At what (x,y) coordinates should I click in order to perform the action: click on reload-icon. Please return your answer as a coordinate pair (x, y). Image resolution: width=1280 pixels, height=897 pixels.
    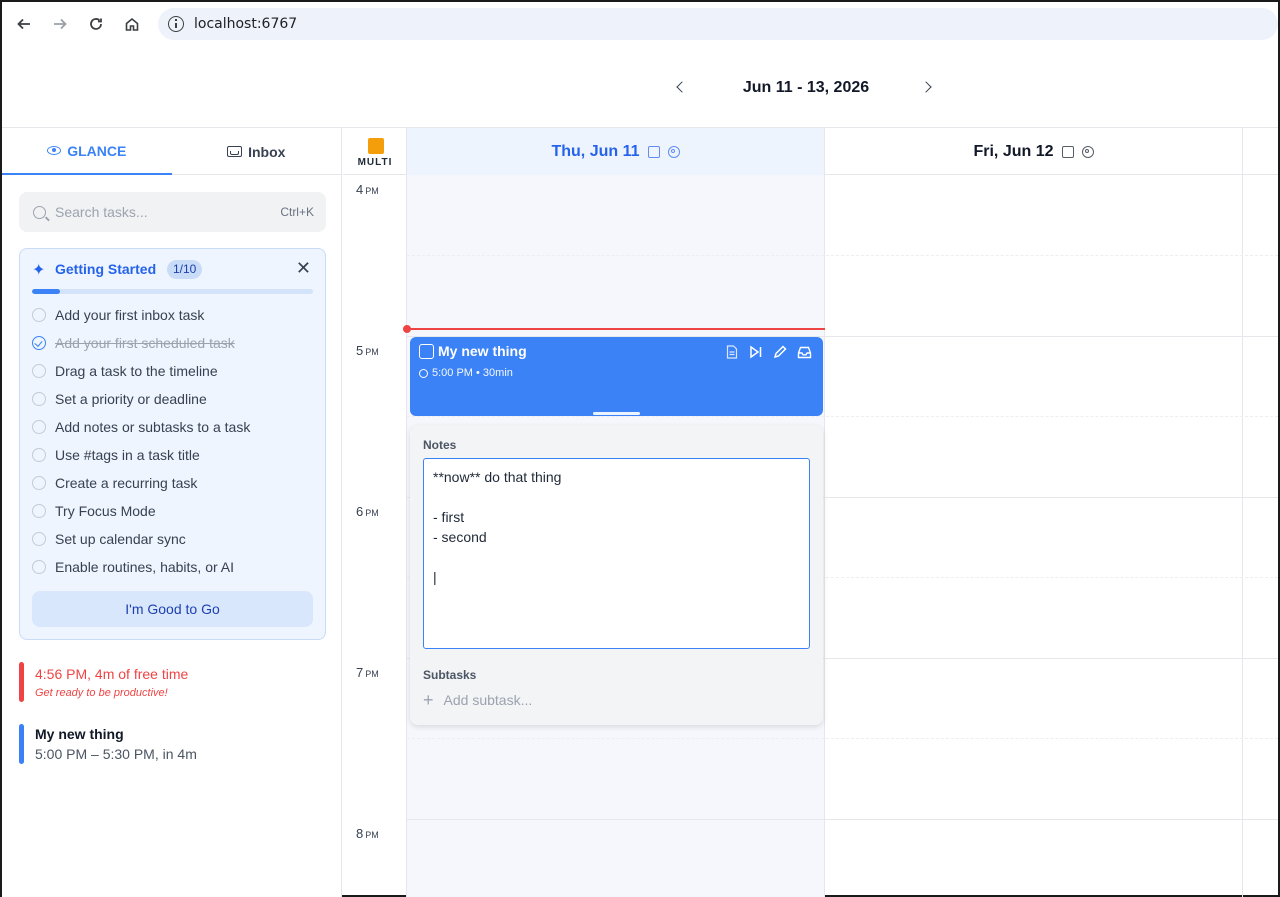
    Looking at the image, I should click on (96, 24).